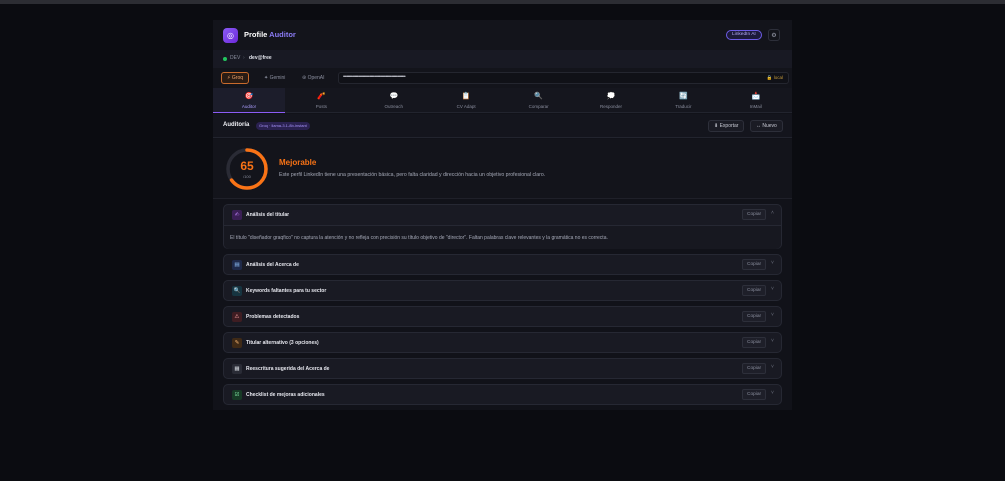 This screenshot has height=481, width=1005. What do you see at coordinates (249, 106) in the screenshot?
I see `tab-label: Auditor` at bounding box center [249, 106].